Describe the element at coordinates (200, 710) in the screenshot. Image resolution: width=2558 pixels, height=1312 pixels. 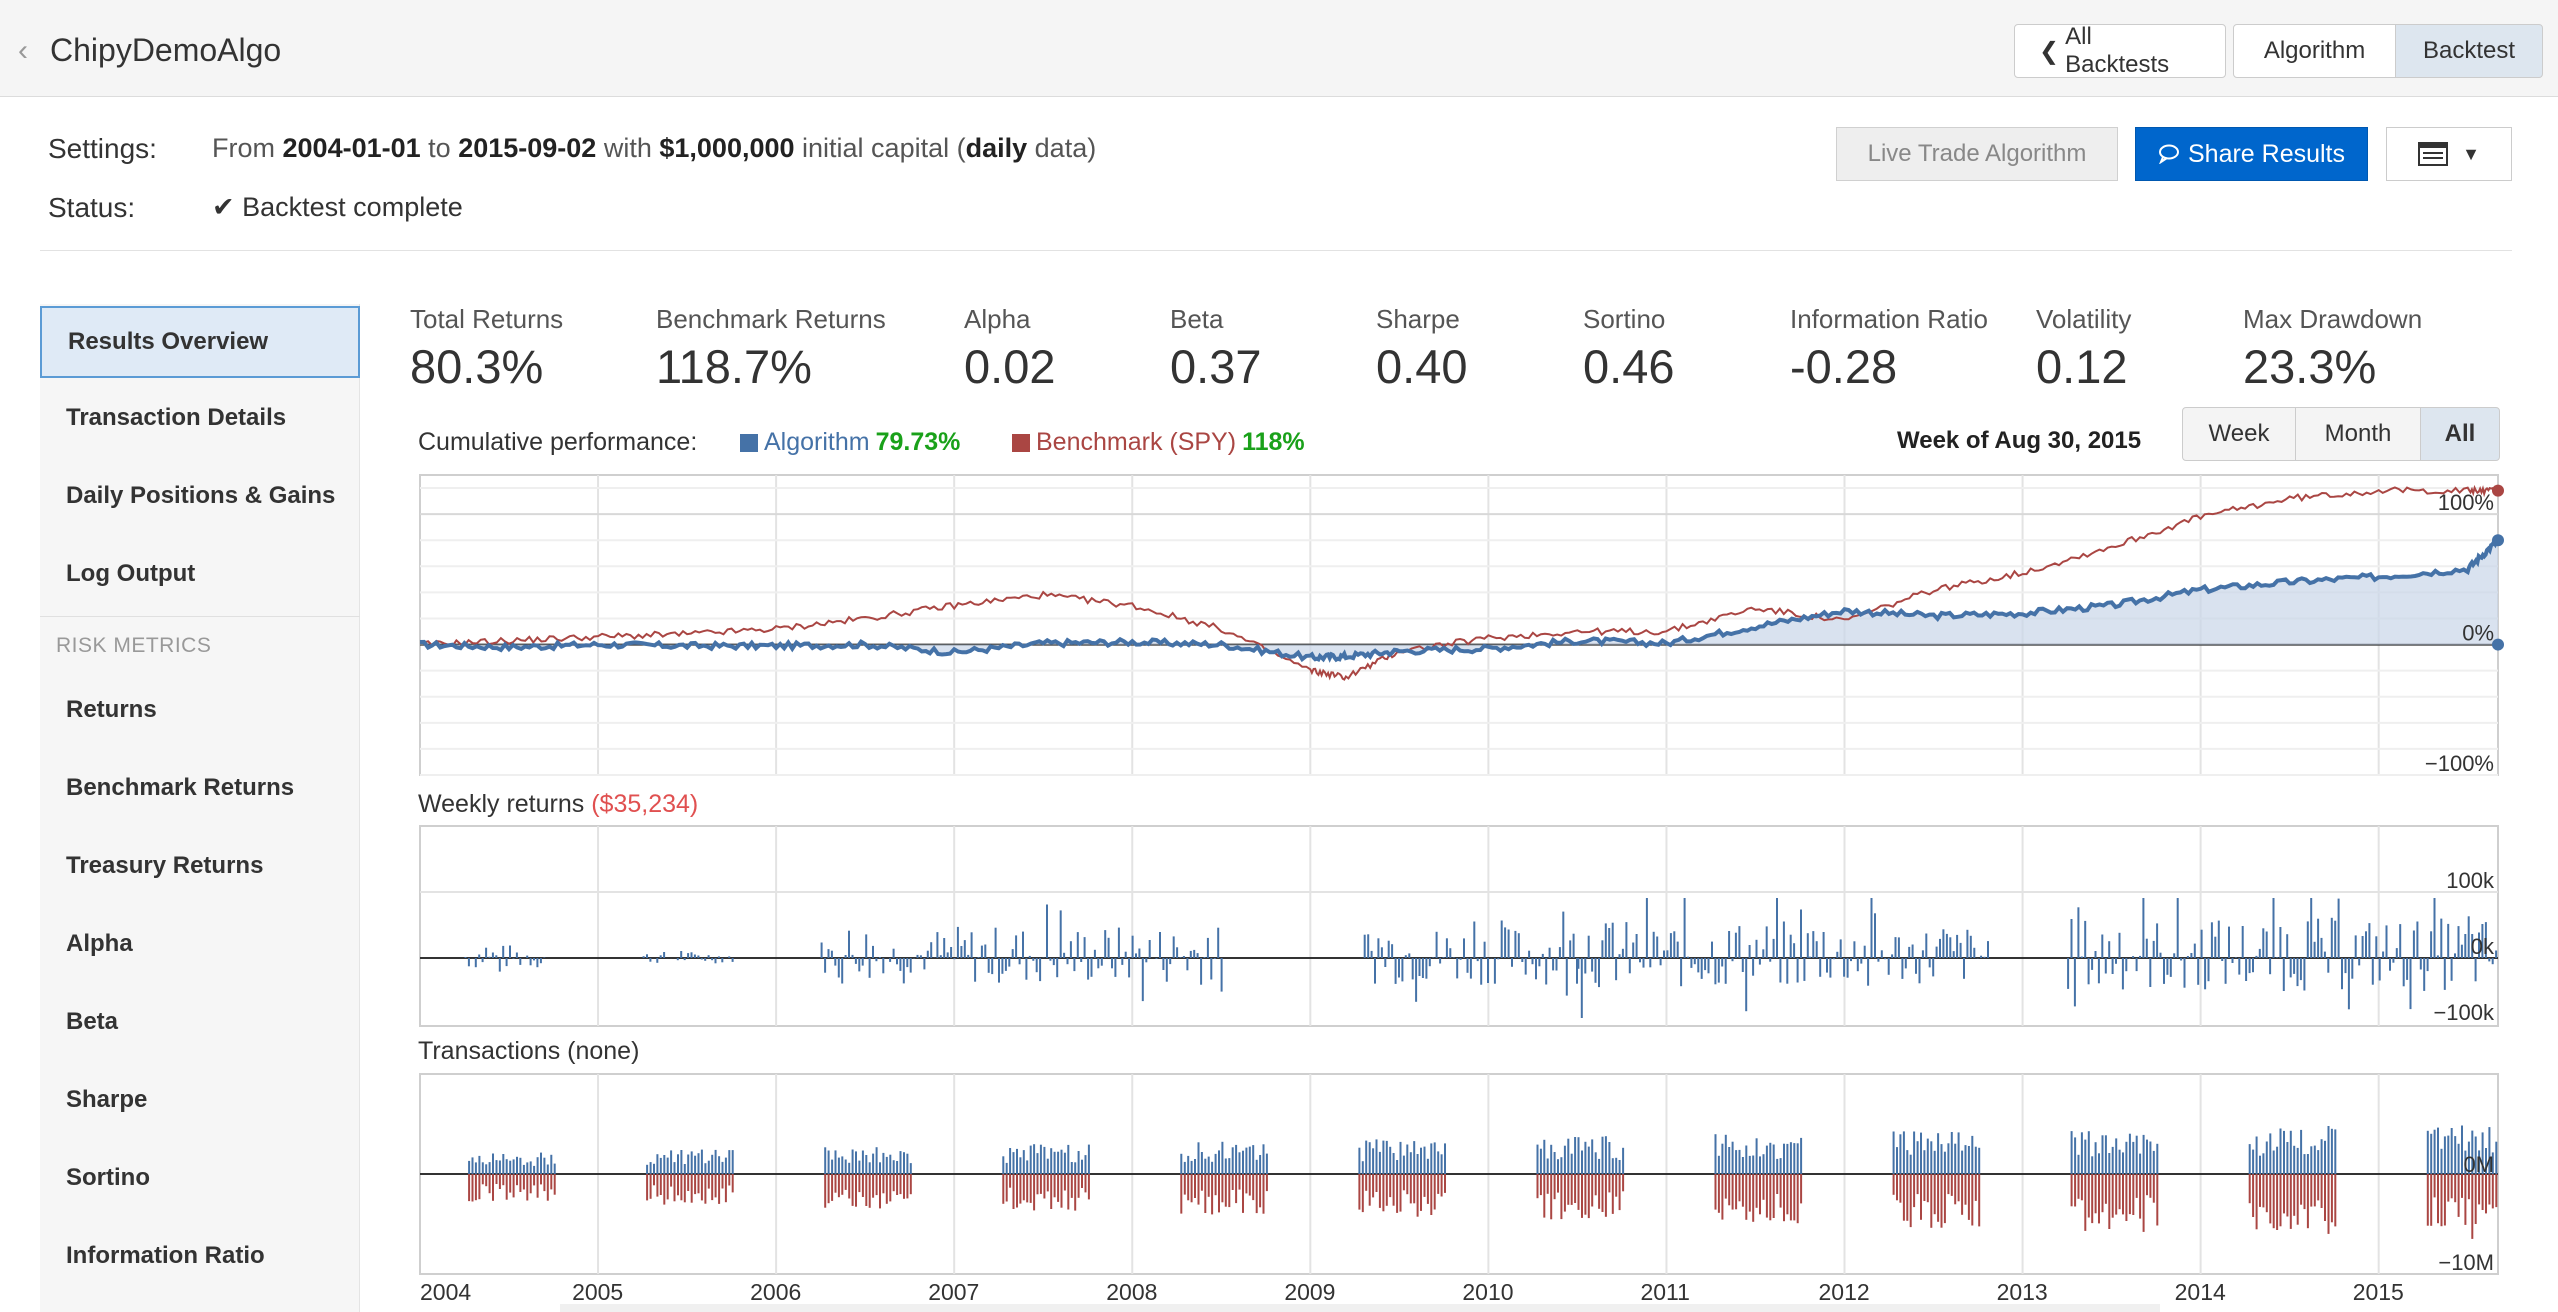
I see `sidebar-item-returns: Returns` at that location.